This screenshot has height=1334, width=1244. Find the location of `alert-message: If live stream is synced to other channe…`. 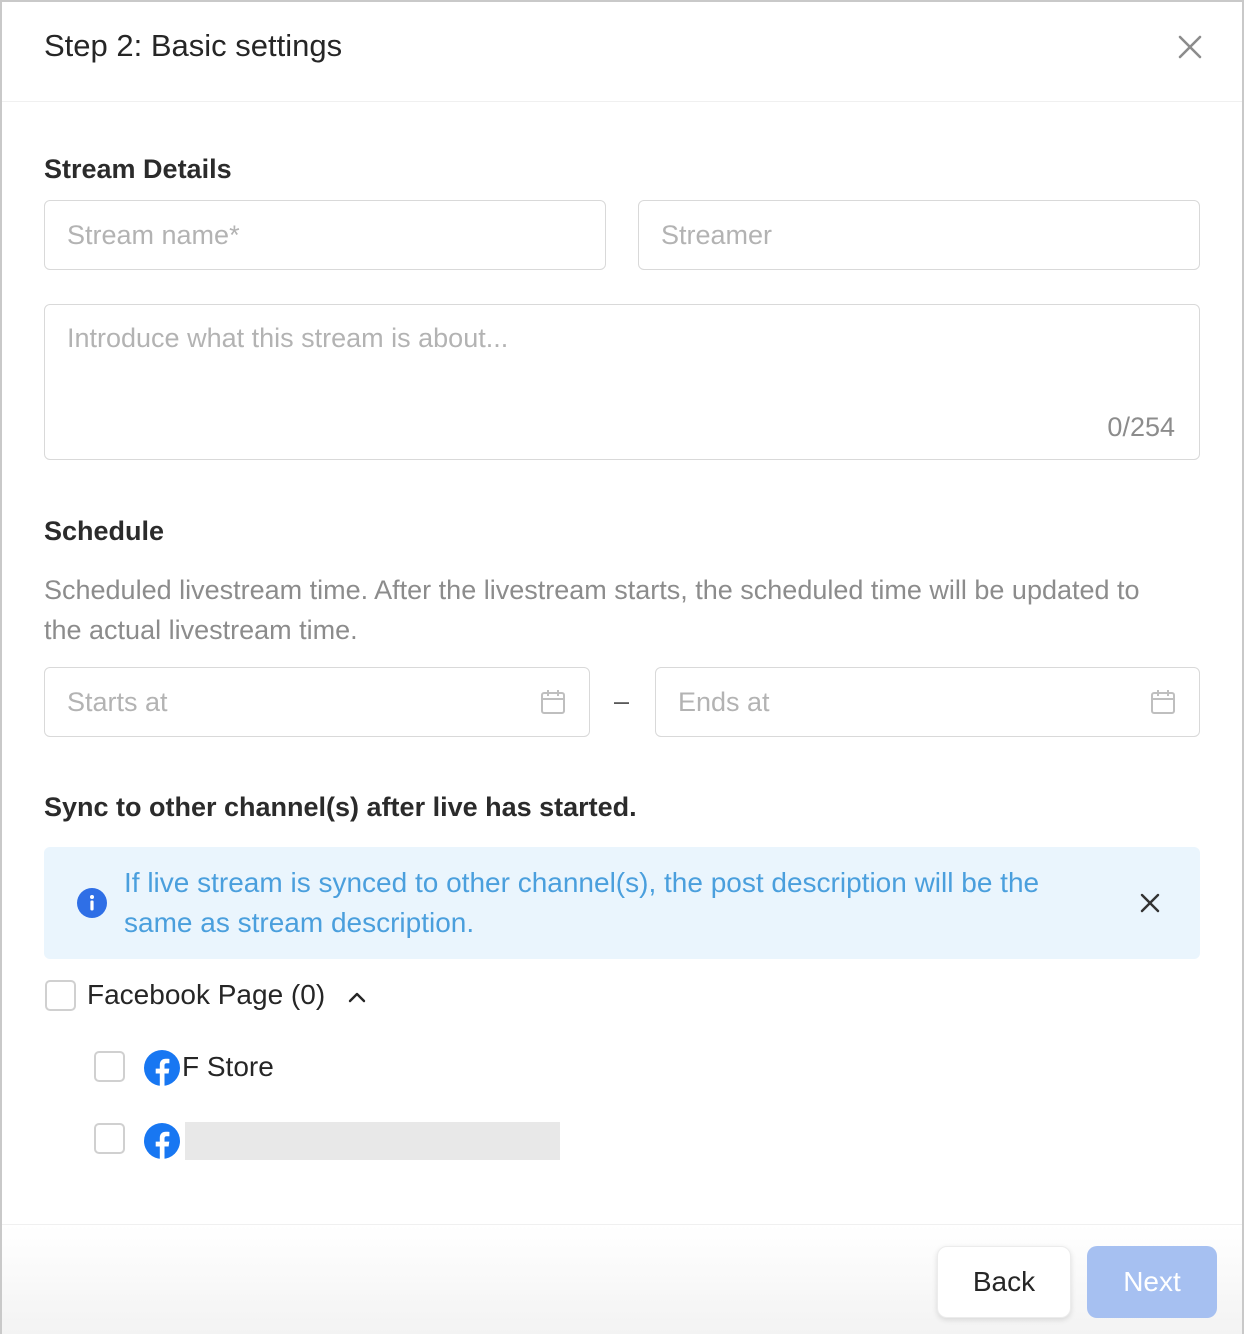

alert-message: If live stream is synced to other channe… is located at coordinates (582, 902).